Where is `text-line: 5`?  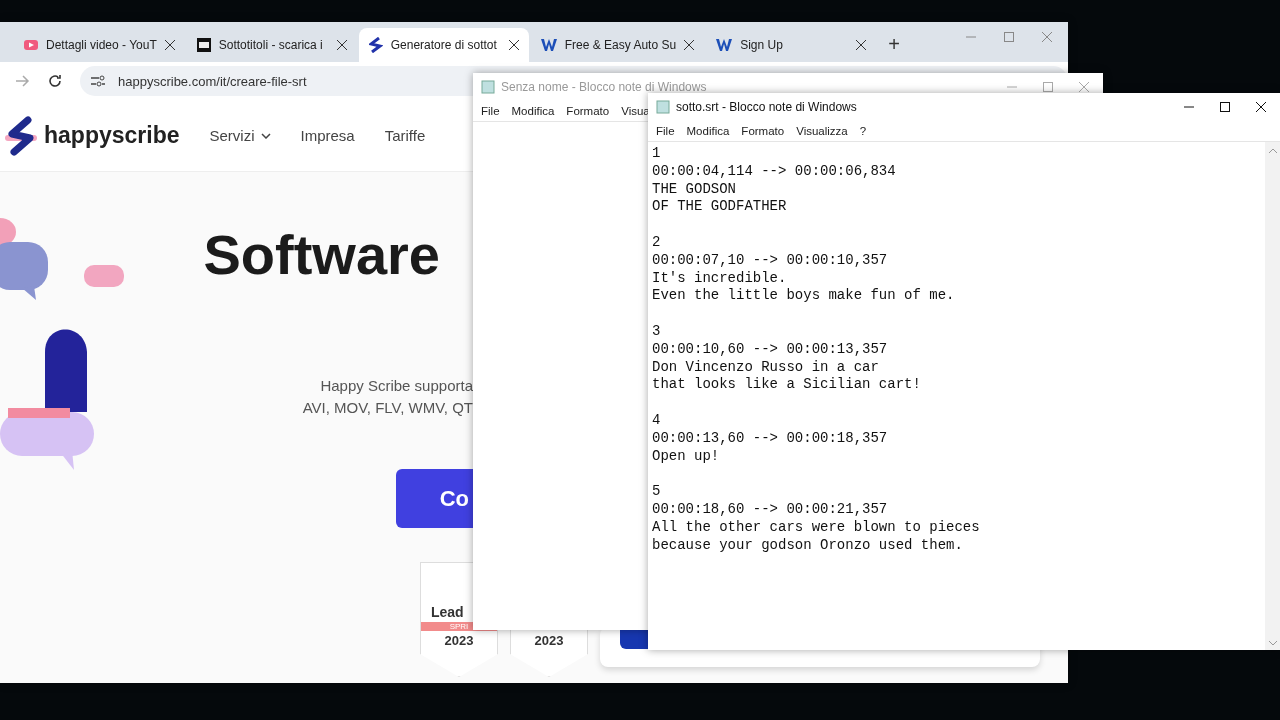 text-line: 5 is located at coordinates (656, 492).